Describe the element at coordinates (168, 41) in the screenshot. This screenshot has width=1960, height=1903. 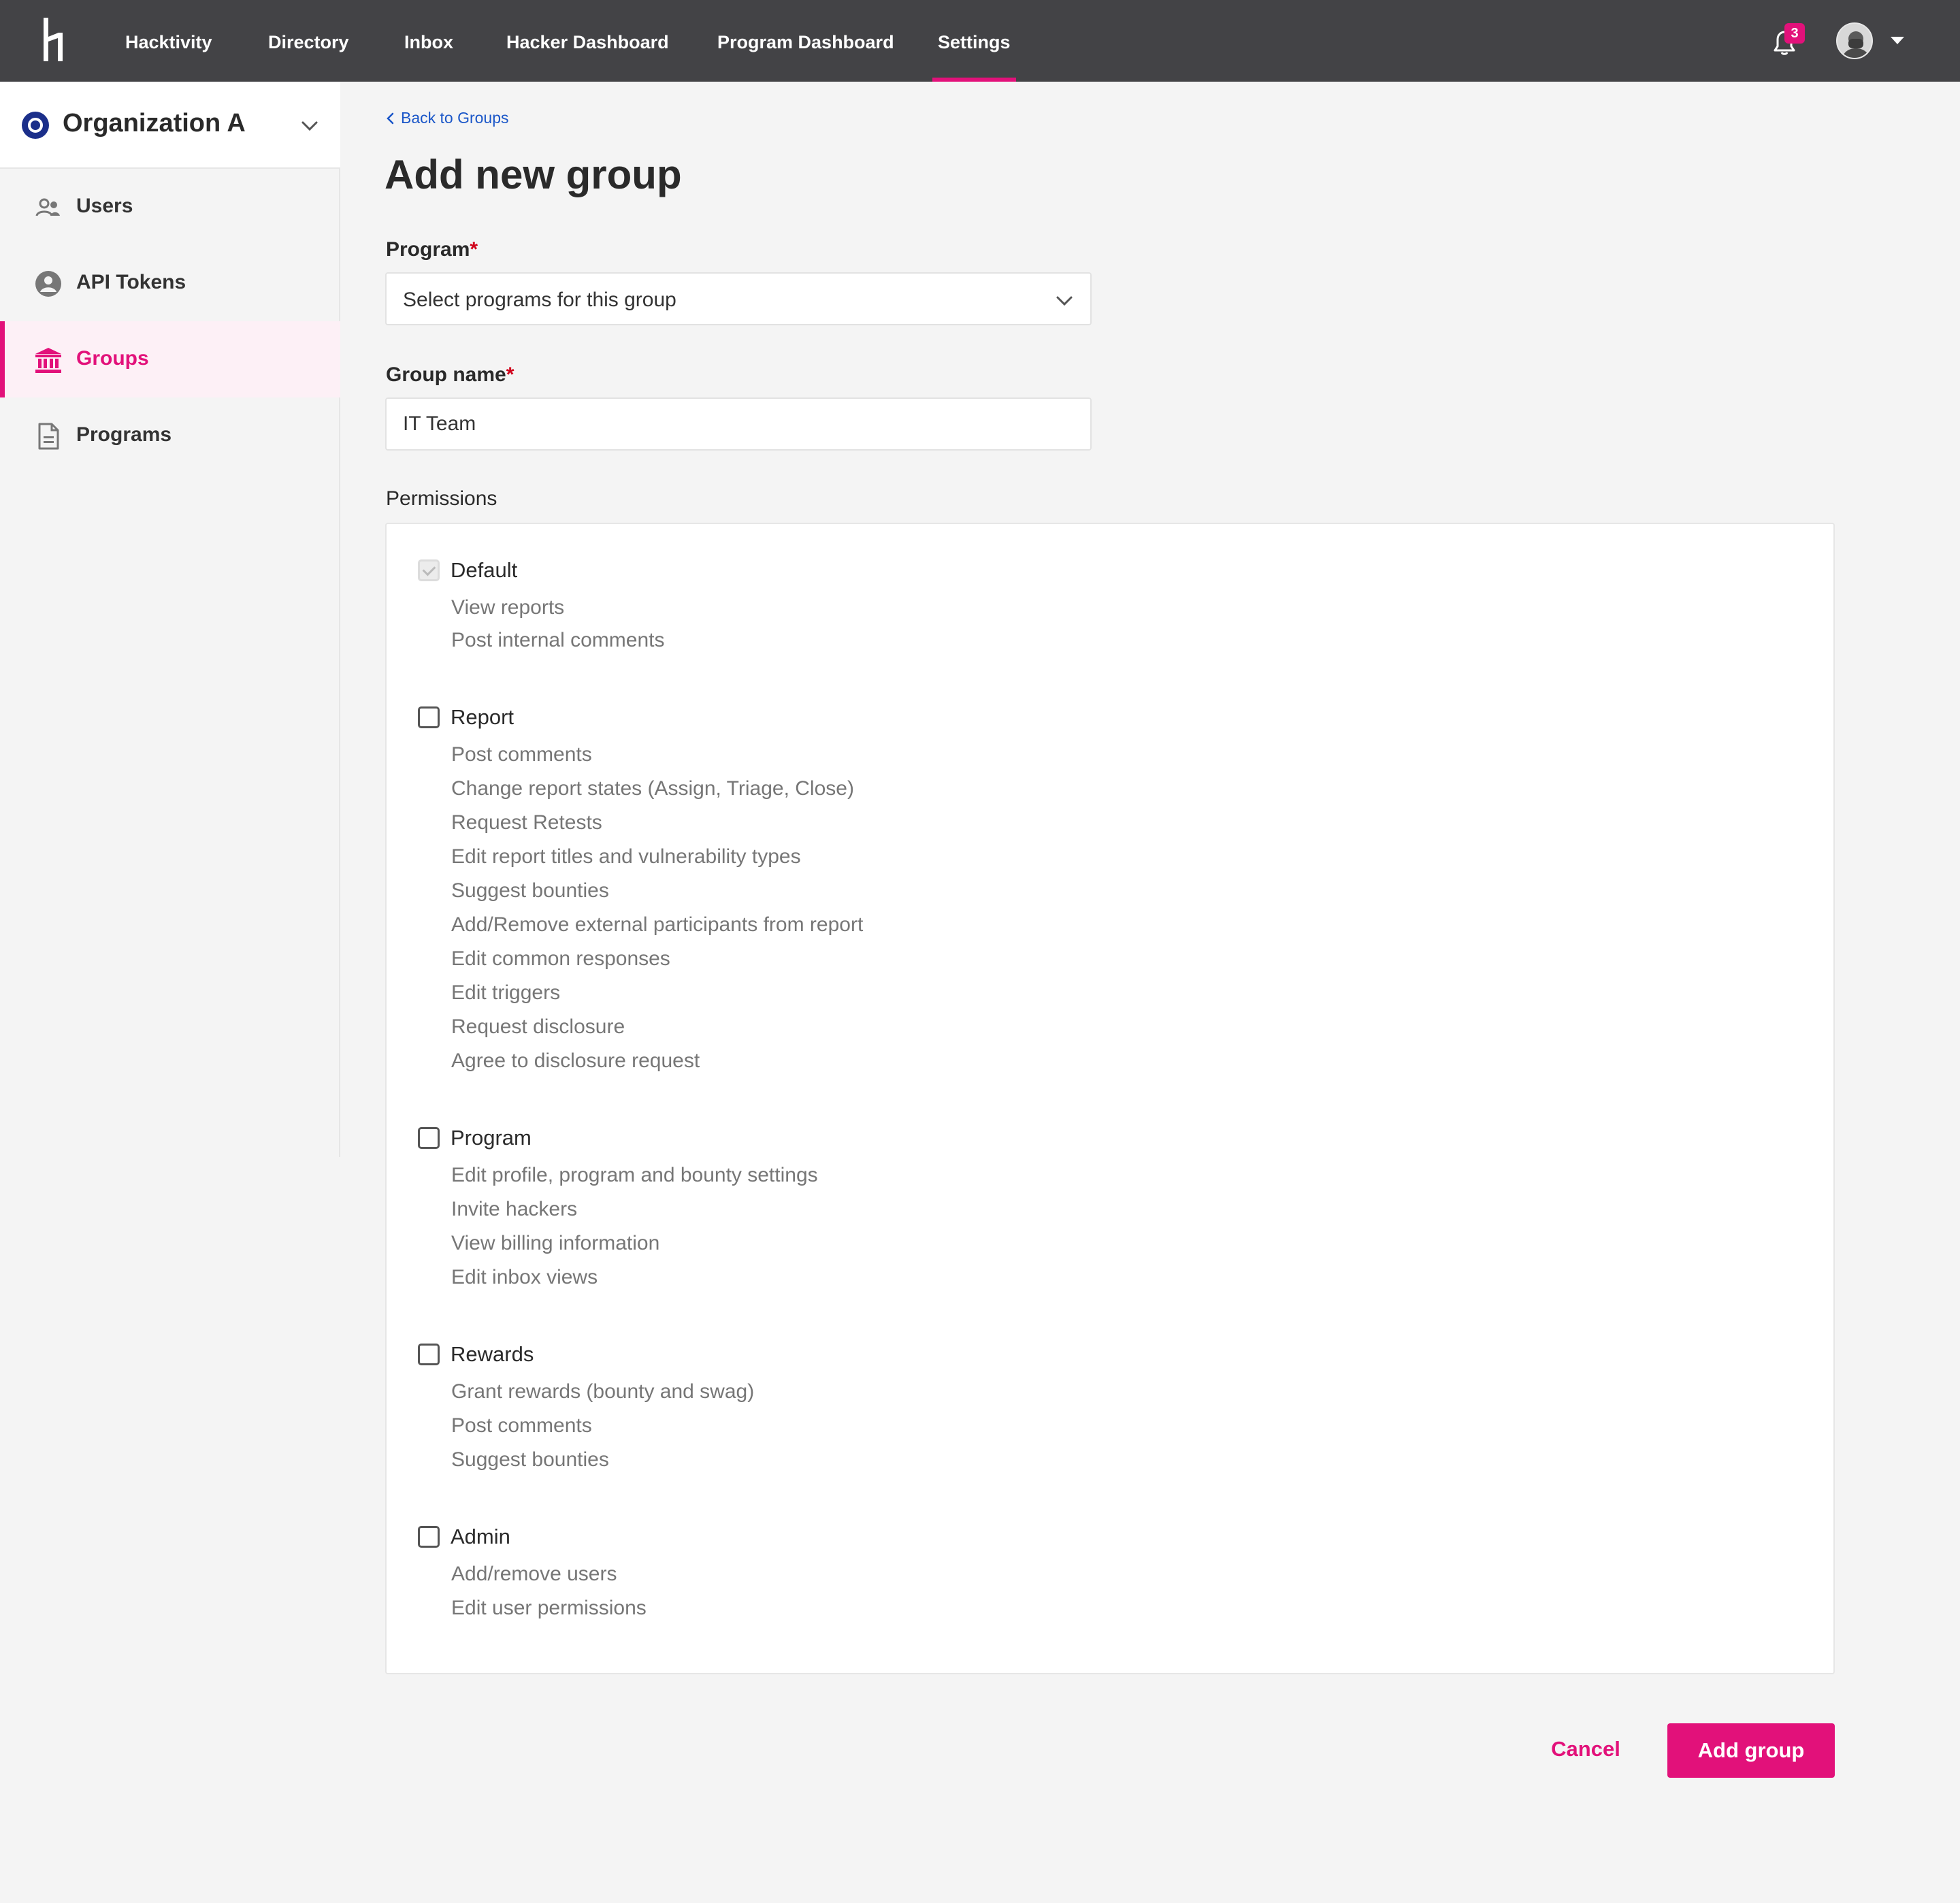
I see `nav-hacktivity: Hacktivity` at that location.